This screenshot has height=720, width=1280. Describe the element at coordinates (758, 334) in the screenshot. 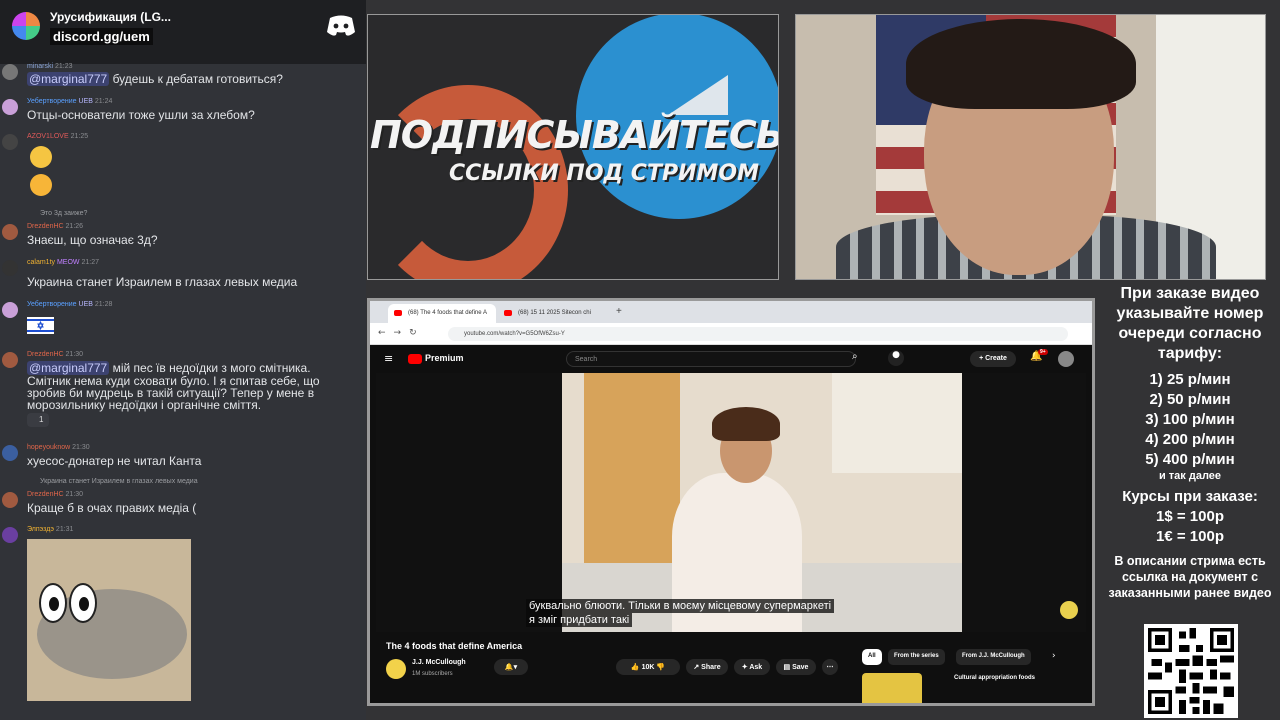

I see `url-field: youtube.com/watch?v=G5OfW6Zsu-Y` at that location.